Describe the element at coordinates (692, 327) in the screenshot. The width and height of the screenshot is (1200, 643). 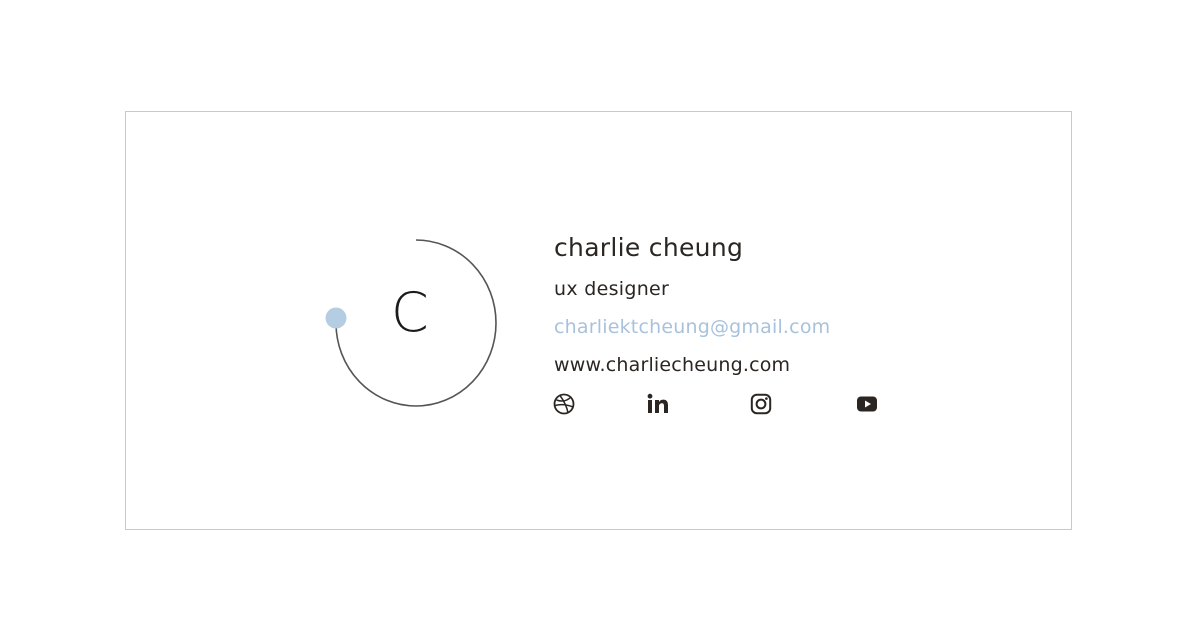
I see `email-link: charliektcheung@gmail.com` at that location.